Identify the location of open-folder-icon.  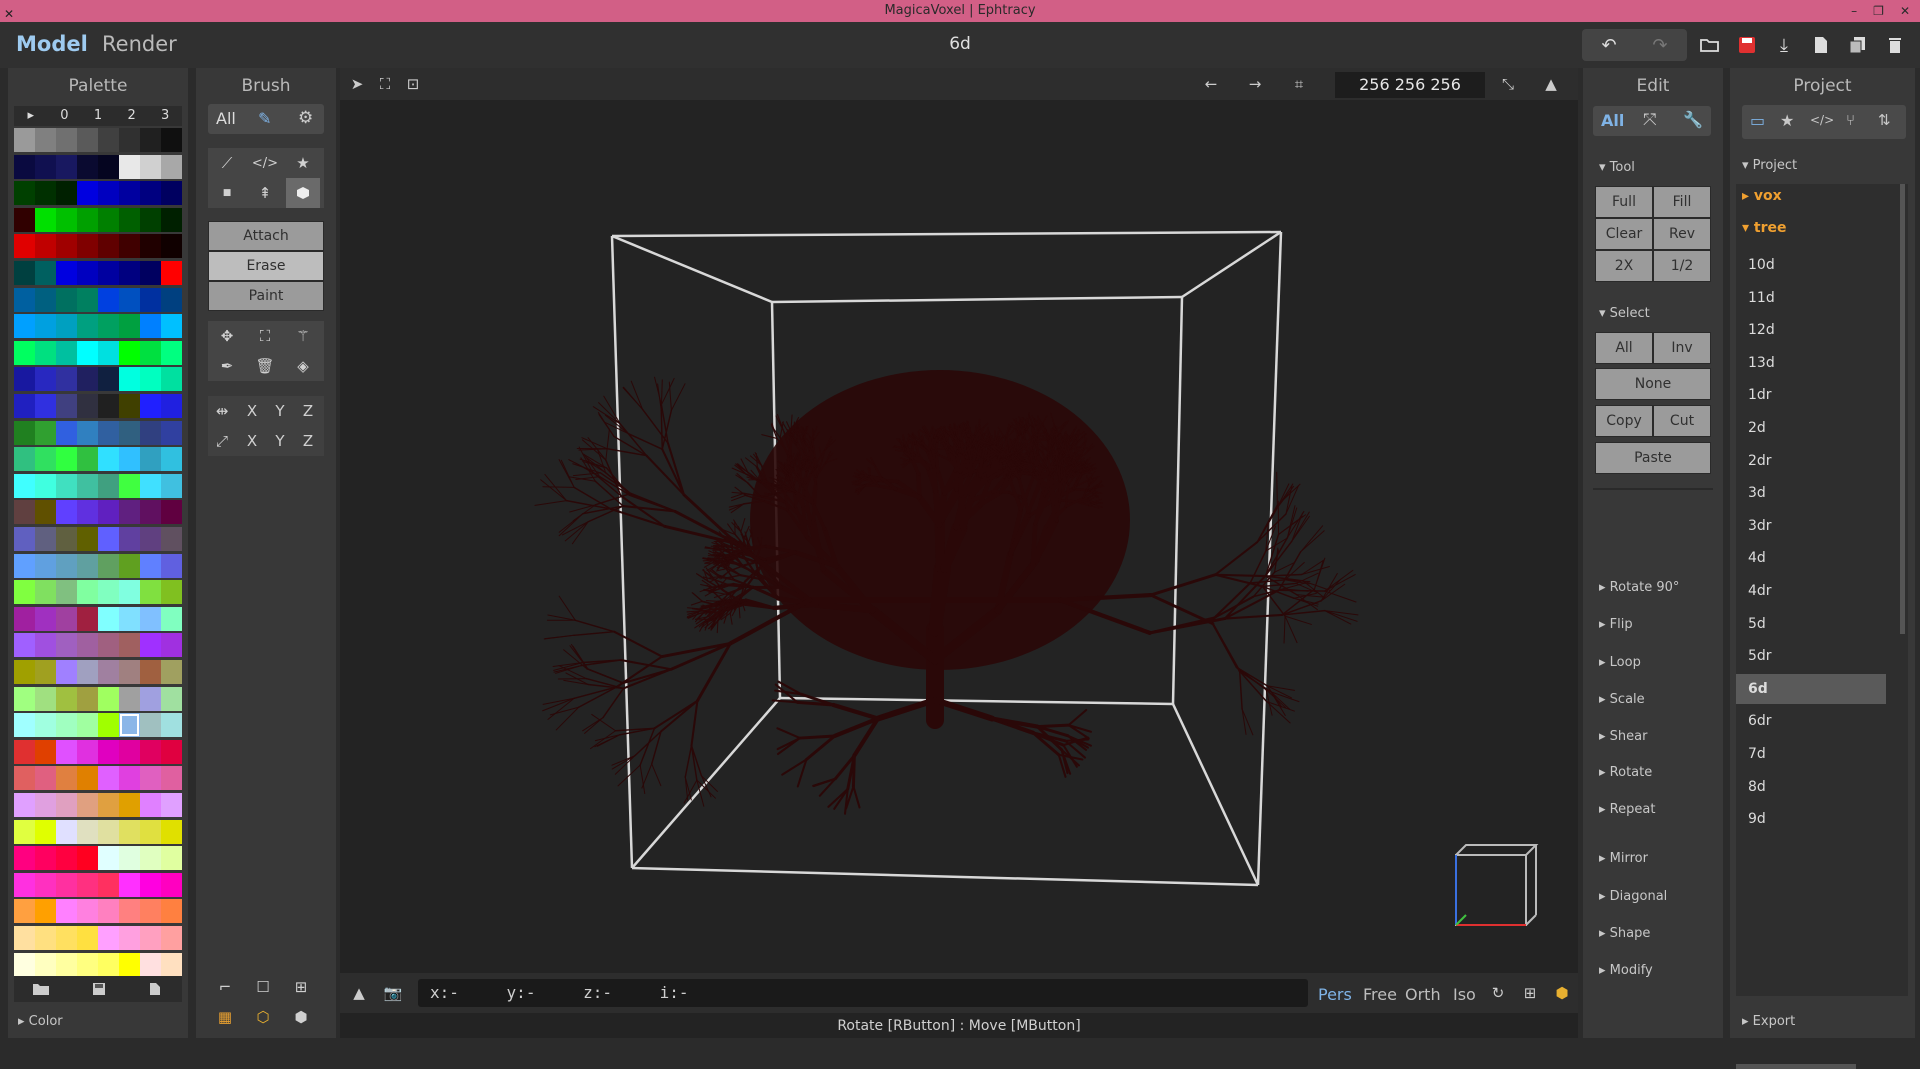
(1710, 45).